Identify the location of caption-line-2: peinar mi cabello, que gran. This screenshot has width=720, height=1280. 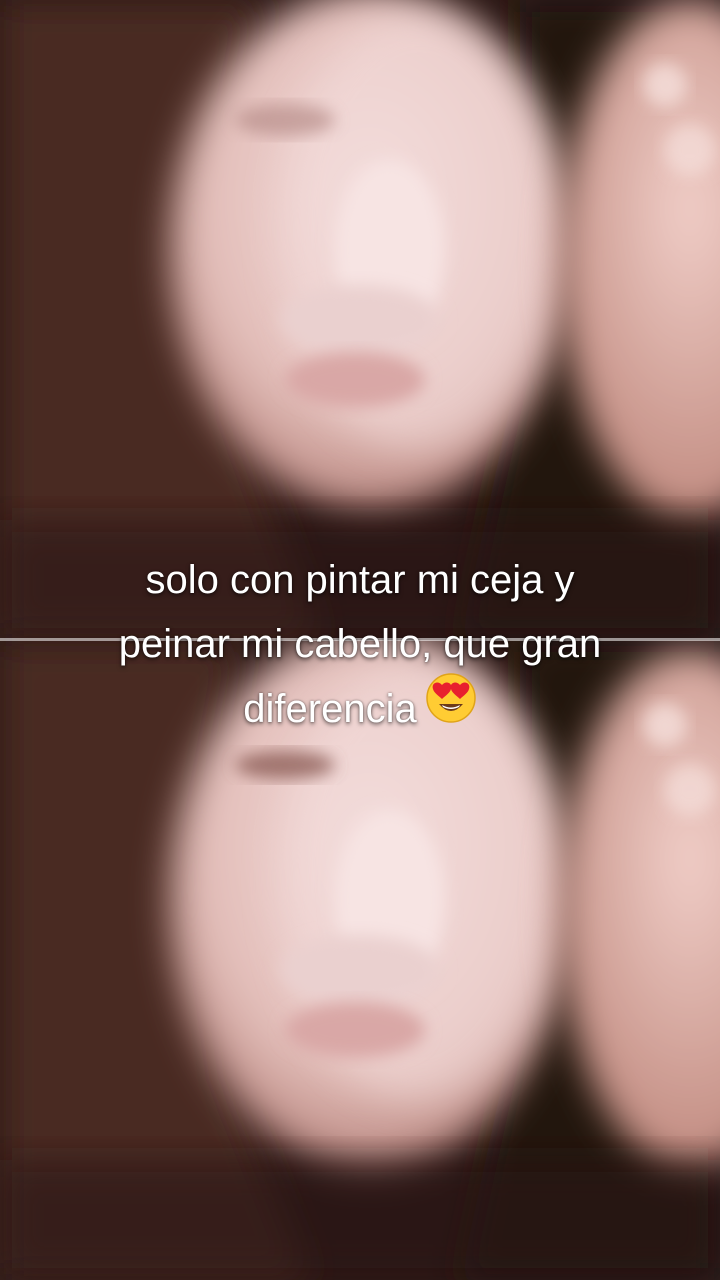
(360, 644).